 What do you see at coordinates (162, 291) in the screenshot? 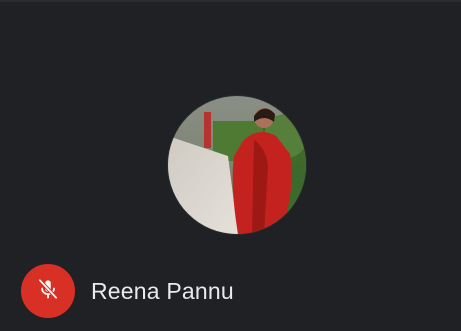
I see `participant-name: Reena Pannu` at bounding box center [162, 291].